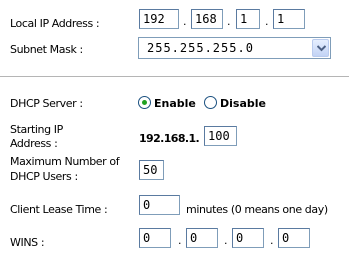  I want to click on local-ip-octet-4: 1, so click(289, 19).